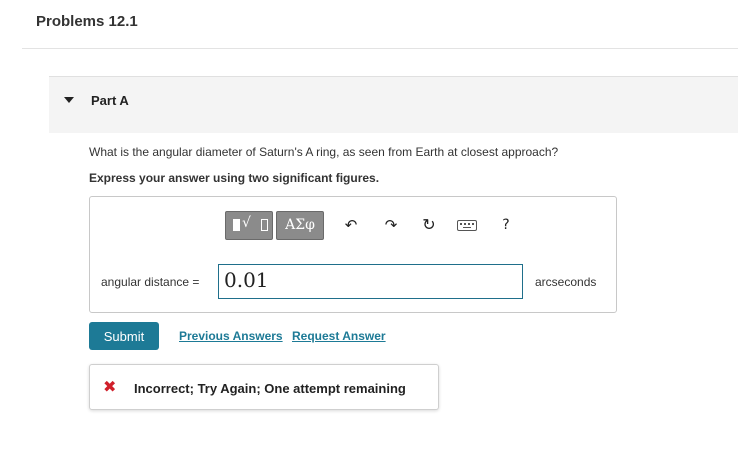 The height and width of the screenshot is (449, 738). Describe the element at coordinates (87, 21) in the screenshot. I see `page-title: Problems 12.1` at that location.